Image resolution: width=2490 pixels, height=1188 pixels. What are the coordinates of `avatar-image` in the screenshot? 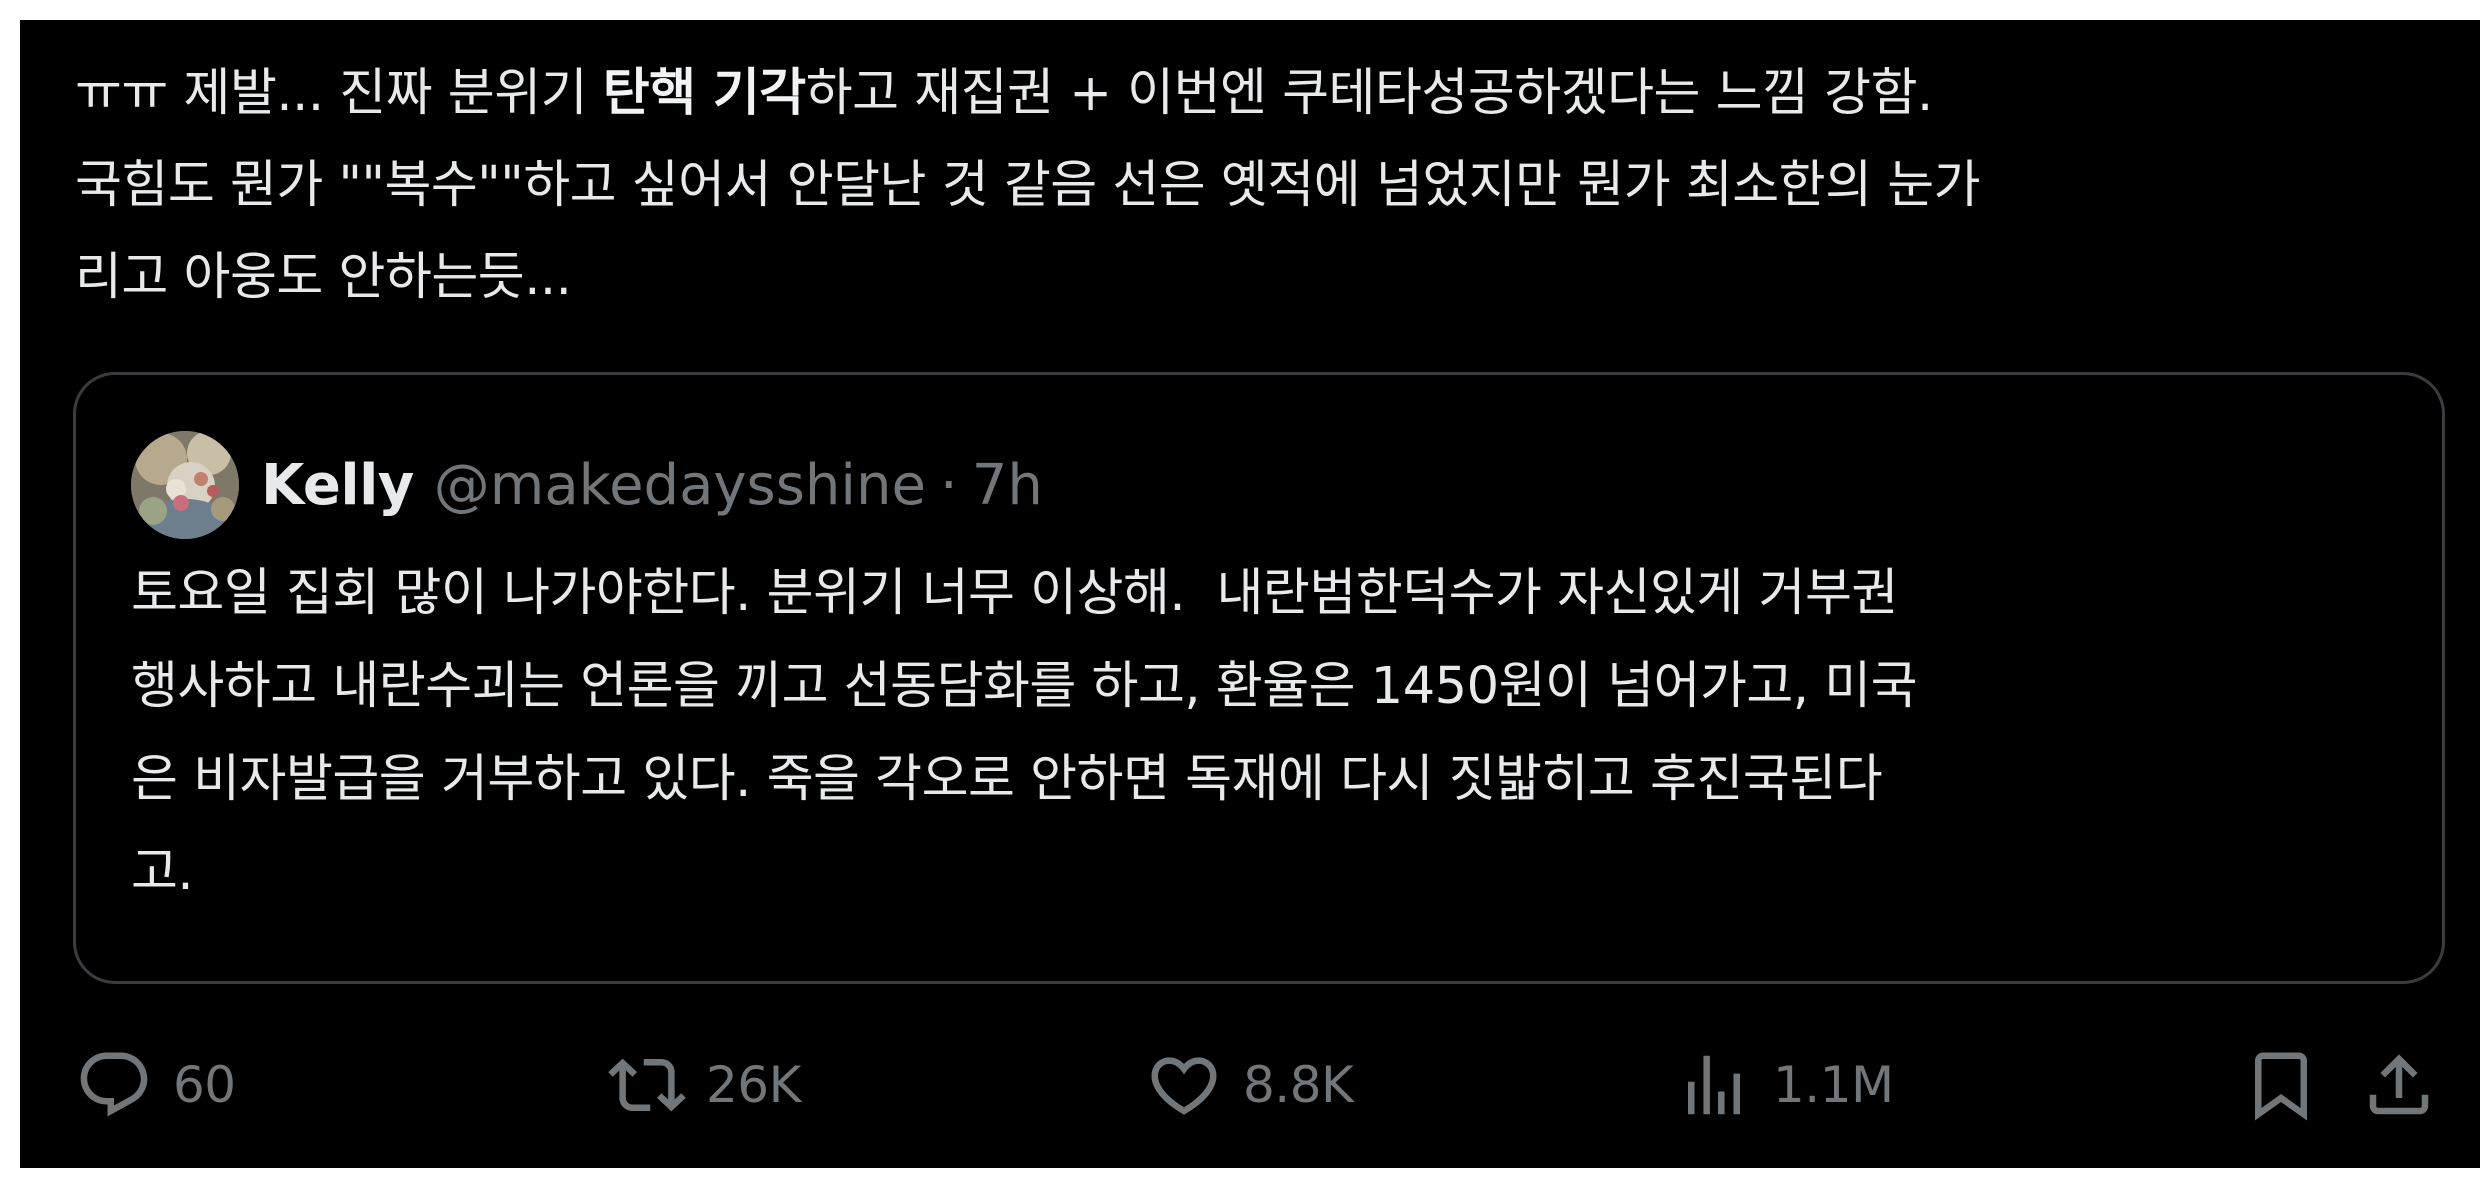 It's located at (185, 485).